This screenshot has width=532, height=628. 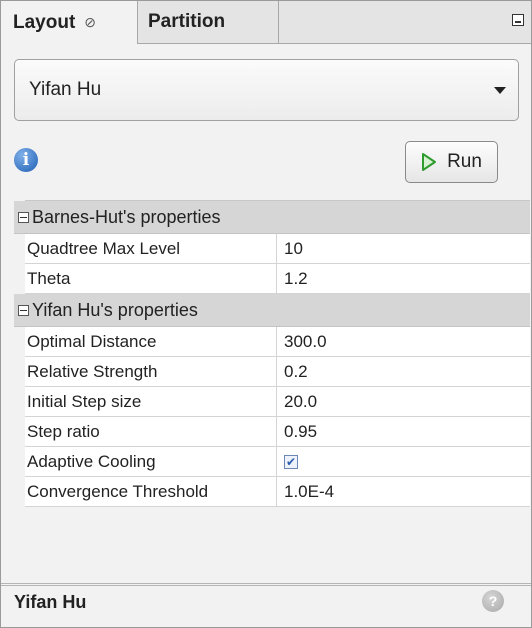 I want to click on description-divider, so click(x=266, y=584).